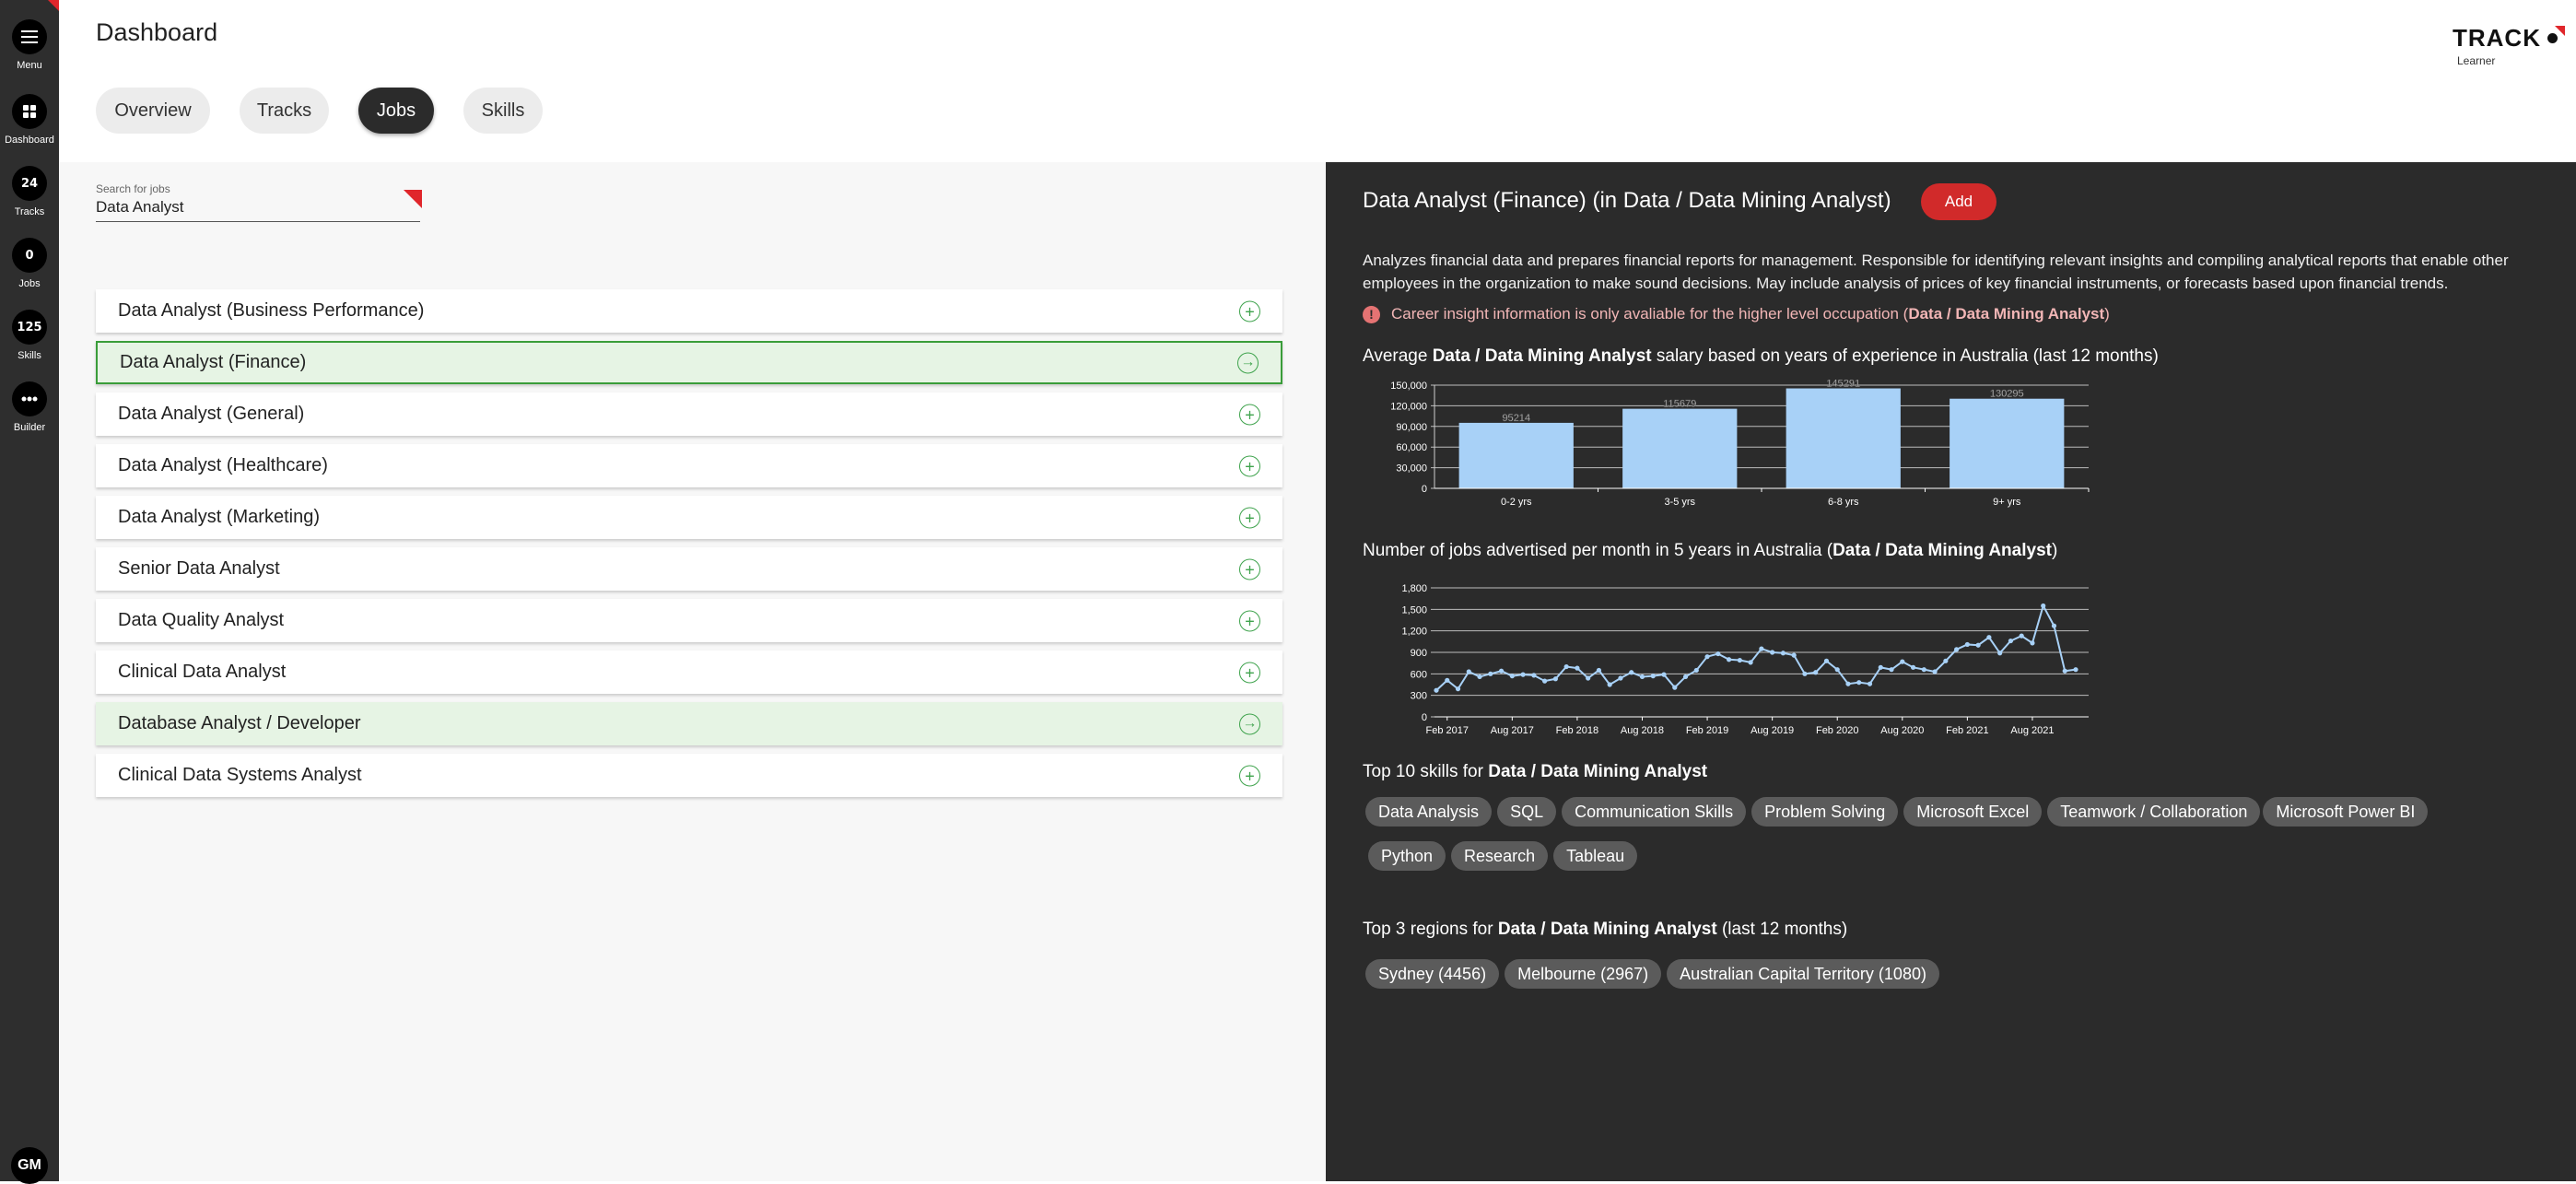  What do you see at coordinates (1411, 447) in the screenshot?
I see `bar-y-tick-label: 60,000` at bounding box center [1411, 447].